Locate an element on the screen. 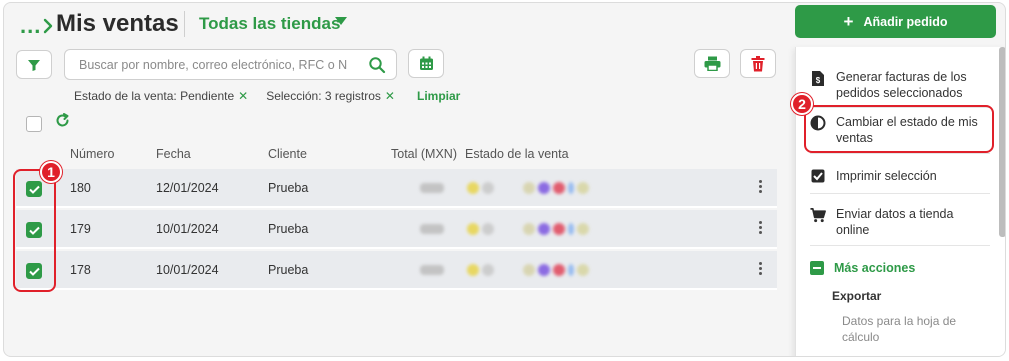  print-button is located at coordinates (712, 63).